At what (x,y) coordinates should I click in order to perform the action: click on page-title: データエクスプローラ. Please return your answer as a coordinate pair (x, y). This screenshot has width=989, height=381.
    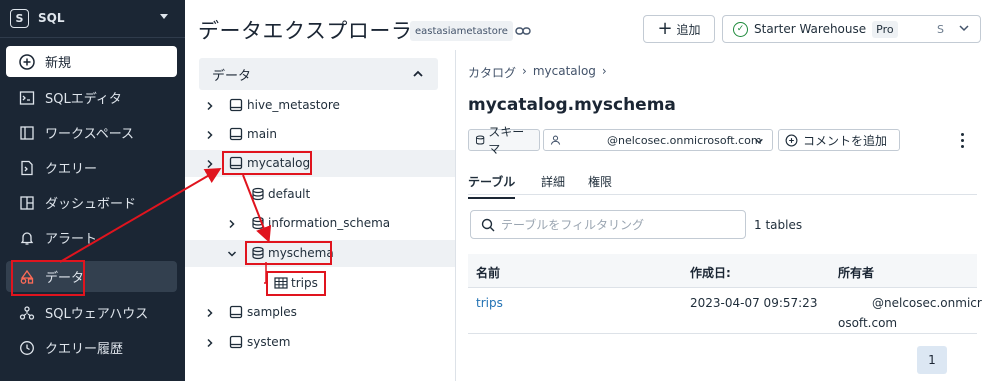
    Looking at the image, I should click on (305, 31).